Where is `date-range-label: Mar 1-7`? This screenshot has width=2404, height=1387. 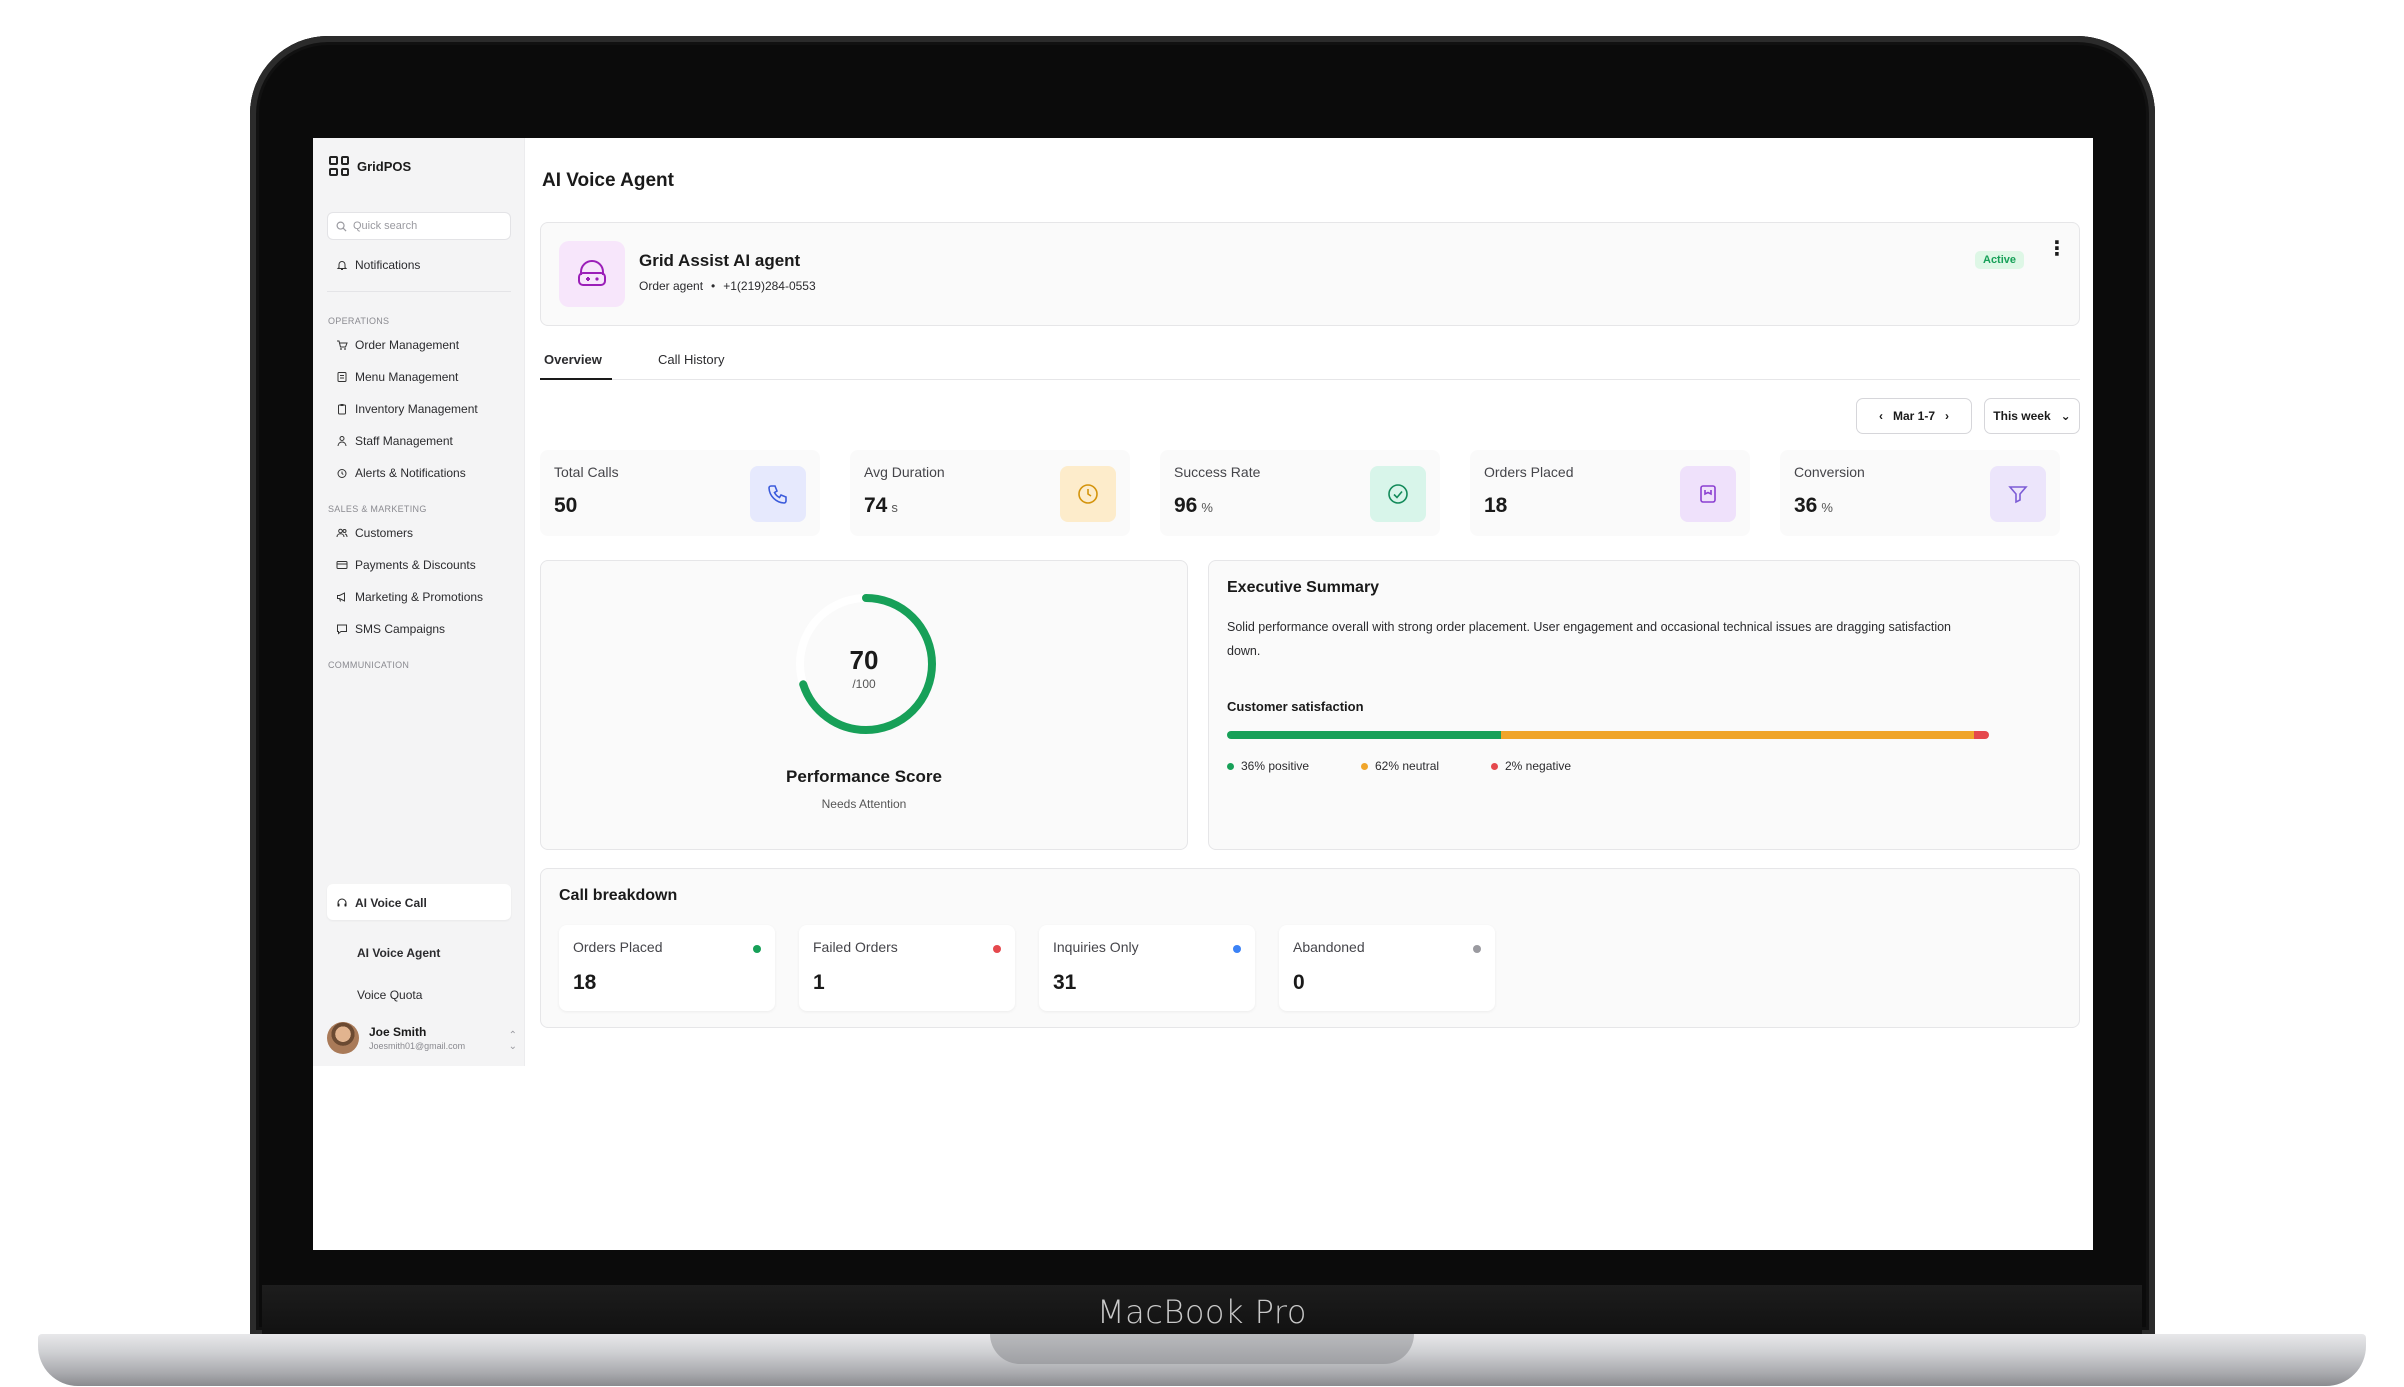 date-range-label: Mar 1-7 is located at coordinates (1914, 416).